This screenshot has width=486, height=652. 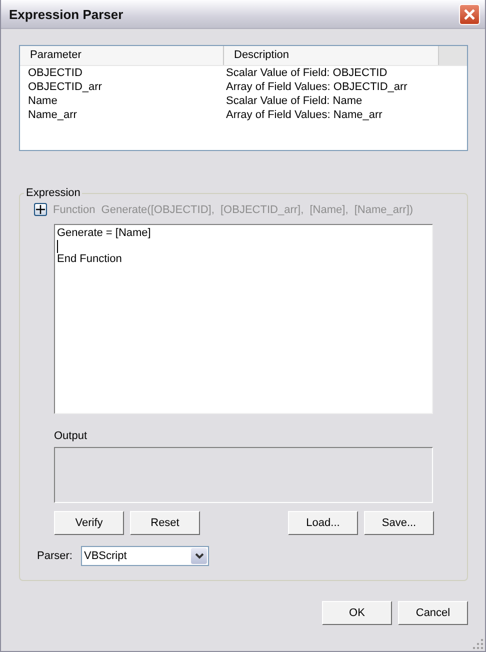 I want to click on output-label: Output, so click(x=71, y=436).